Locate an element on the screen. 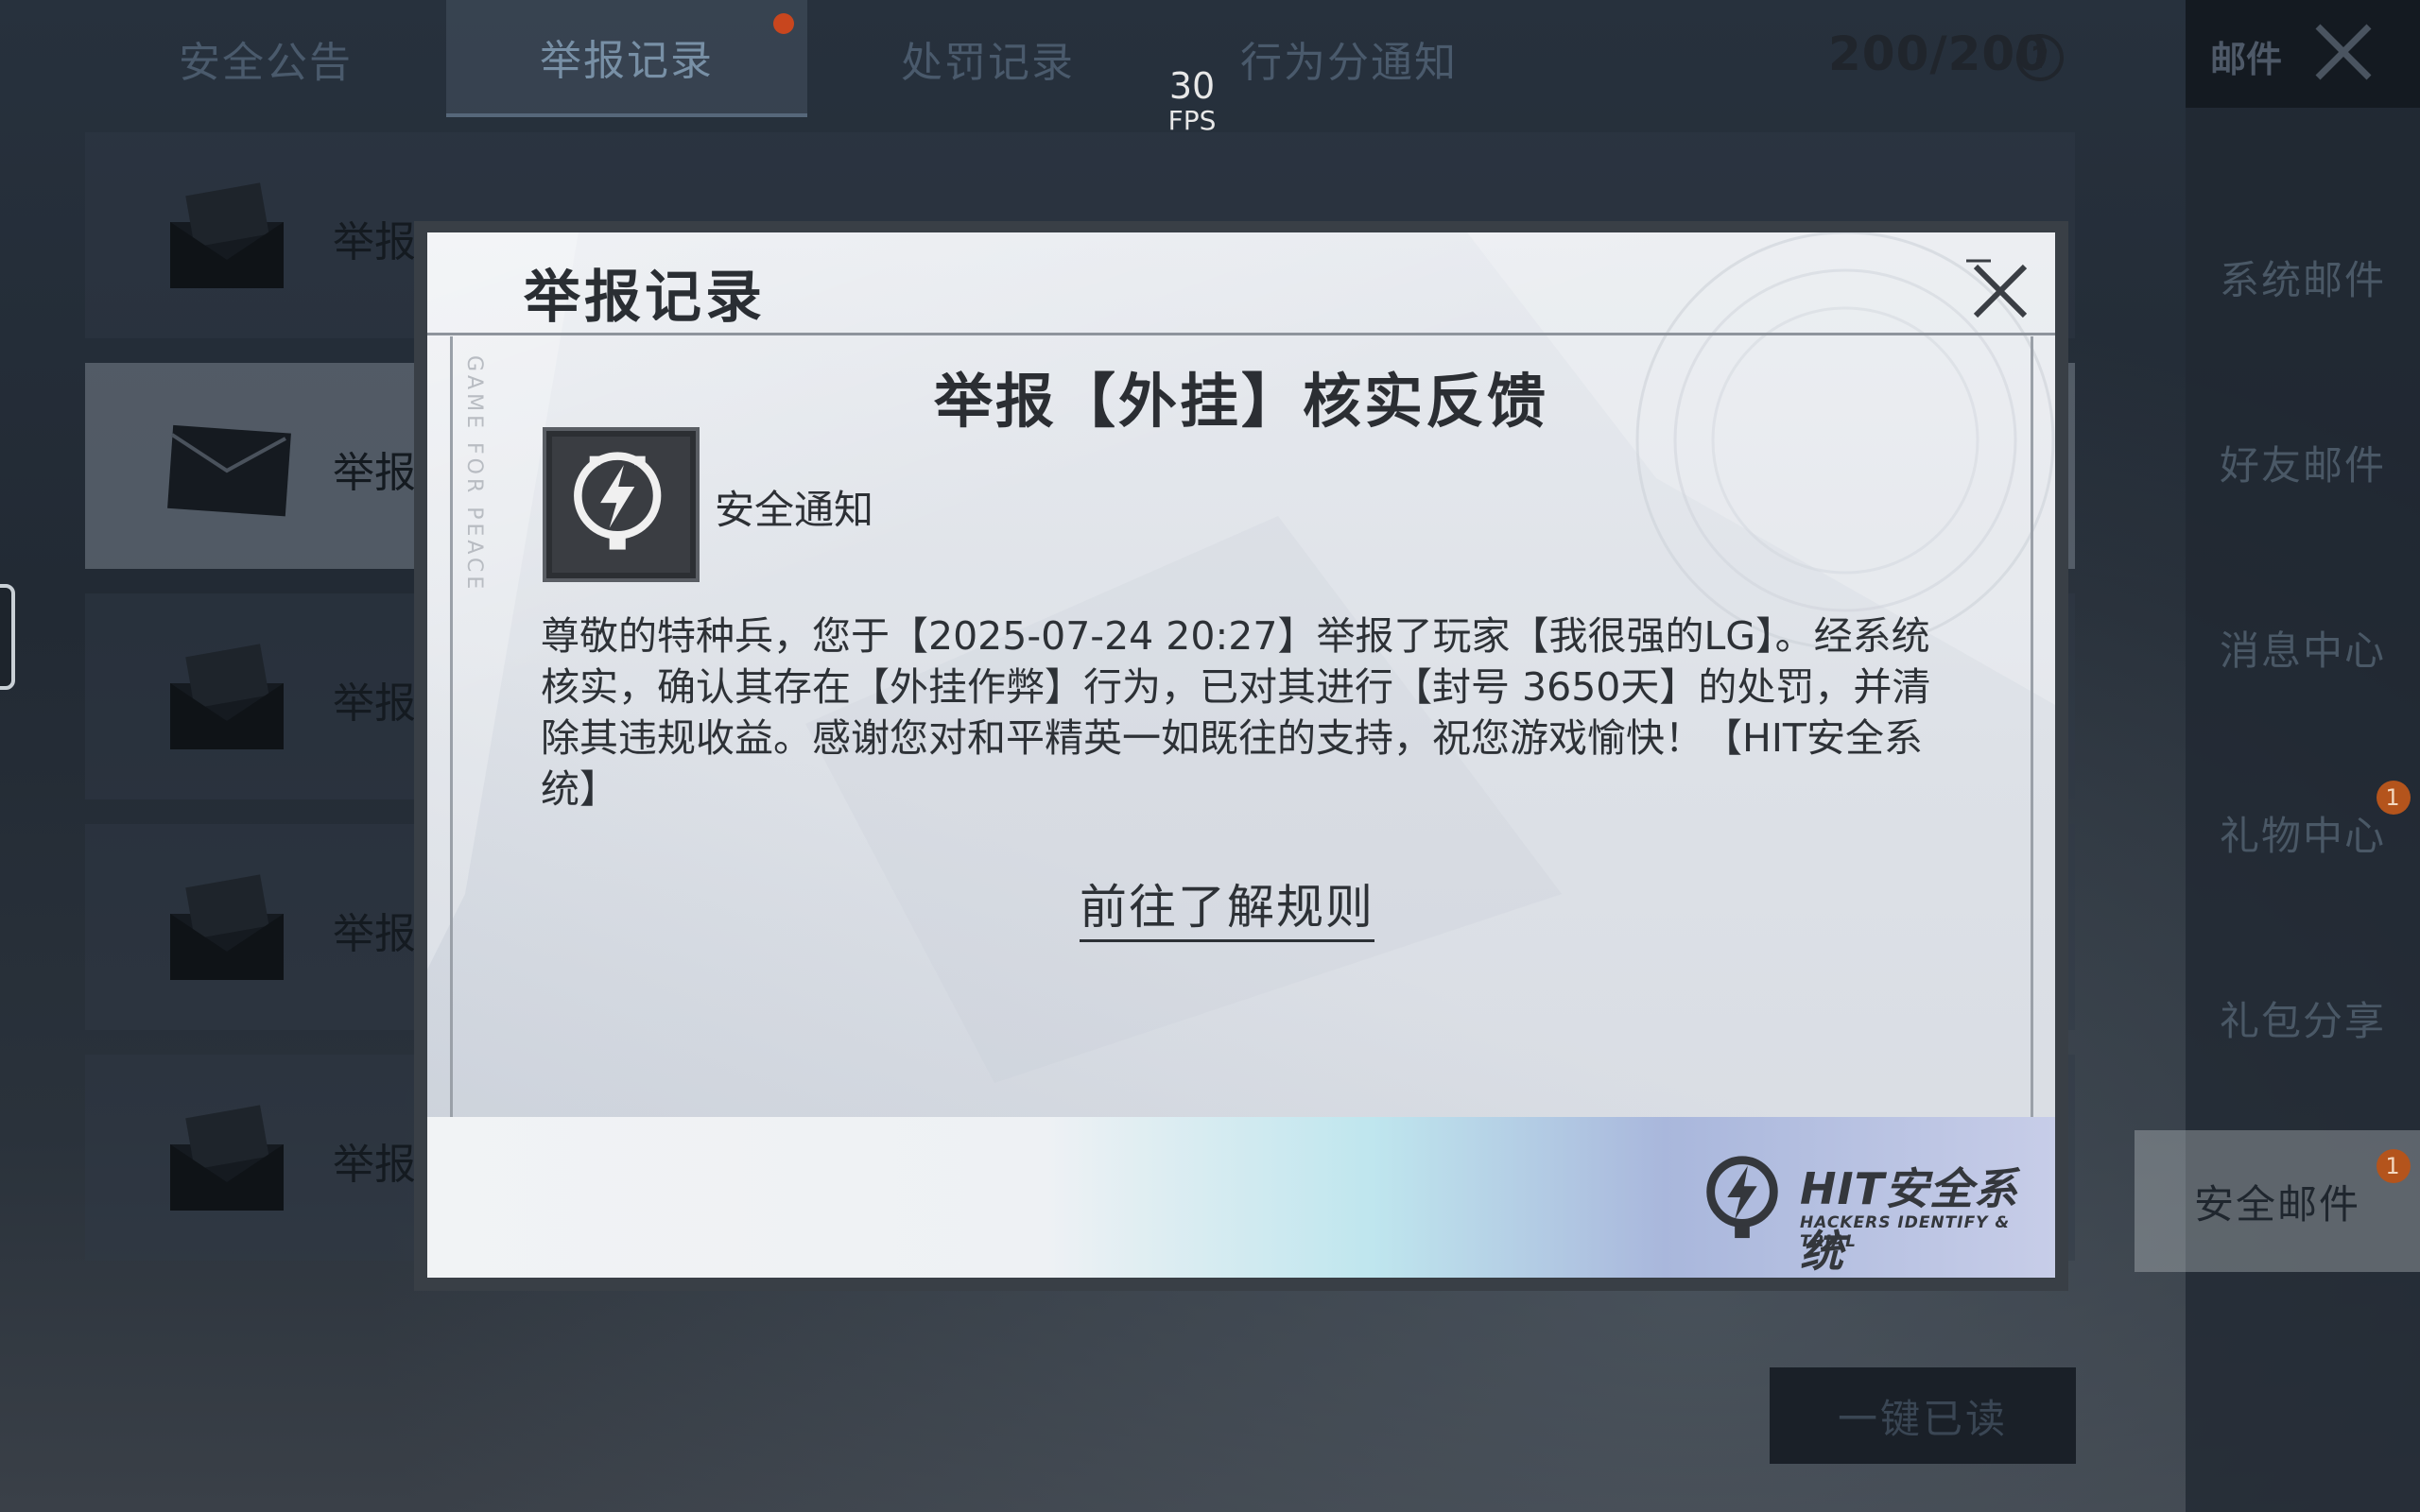 The image size is (2420, 1512). learn-rules-link: 前往了解规则 is located at coordinates (1227, 905).